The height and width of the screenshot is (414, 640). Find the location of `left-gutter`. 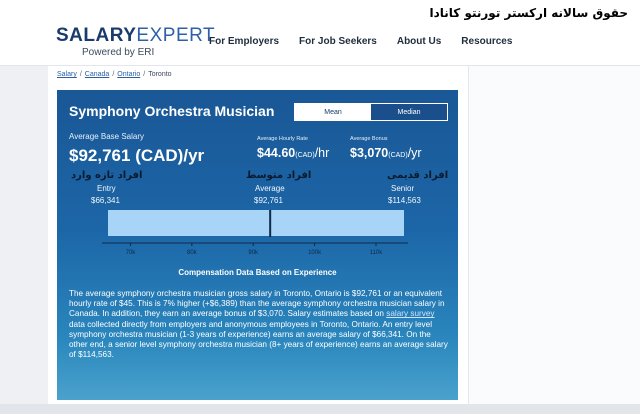

left-gutter is located at coordinates (24, 237).